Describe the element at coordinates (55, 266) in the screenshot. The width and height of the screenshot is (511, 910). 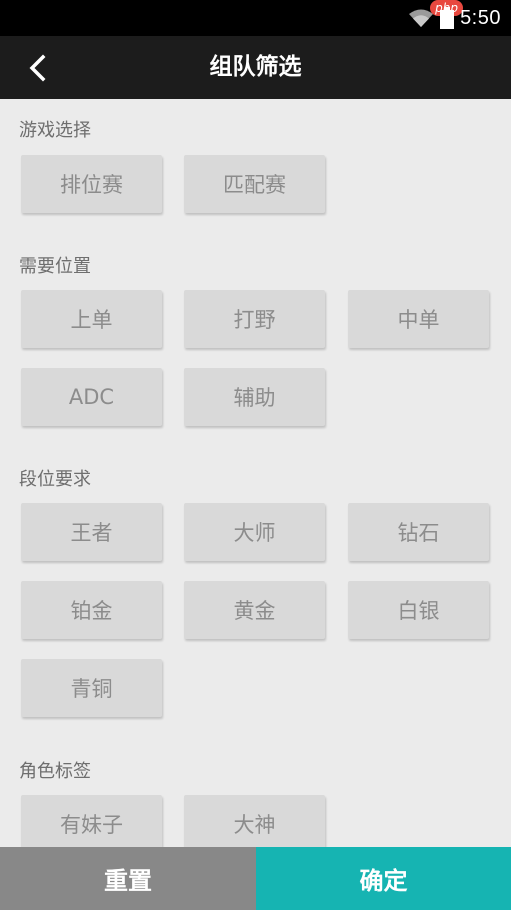
I see `section-label-position: 需要位置` at that location.